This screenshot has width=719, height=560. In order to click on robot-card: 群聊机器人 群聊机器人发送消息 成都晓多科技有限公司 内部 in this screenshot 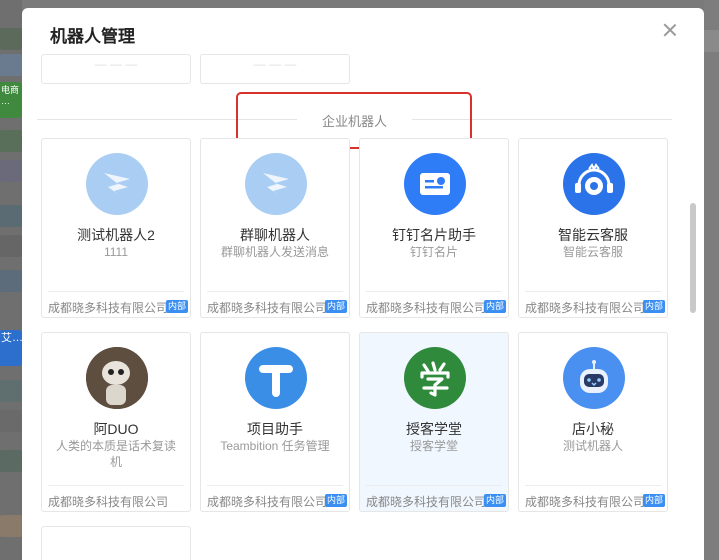, I will do `click(275, 228)`.